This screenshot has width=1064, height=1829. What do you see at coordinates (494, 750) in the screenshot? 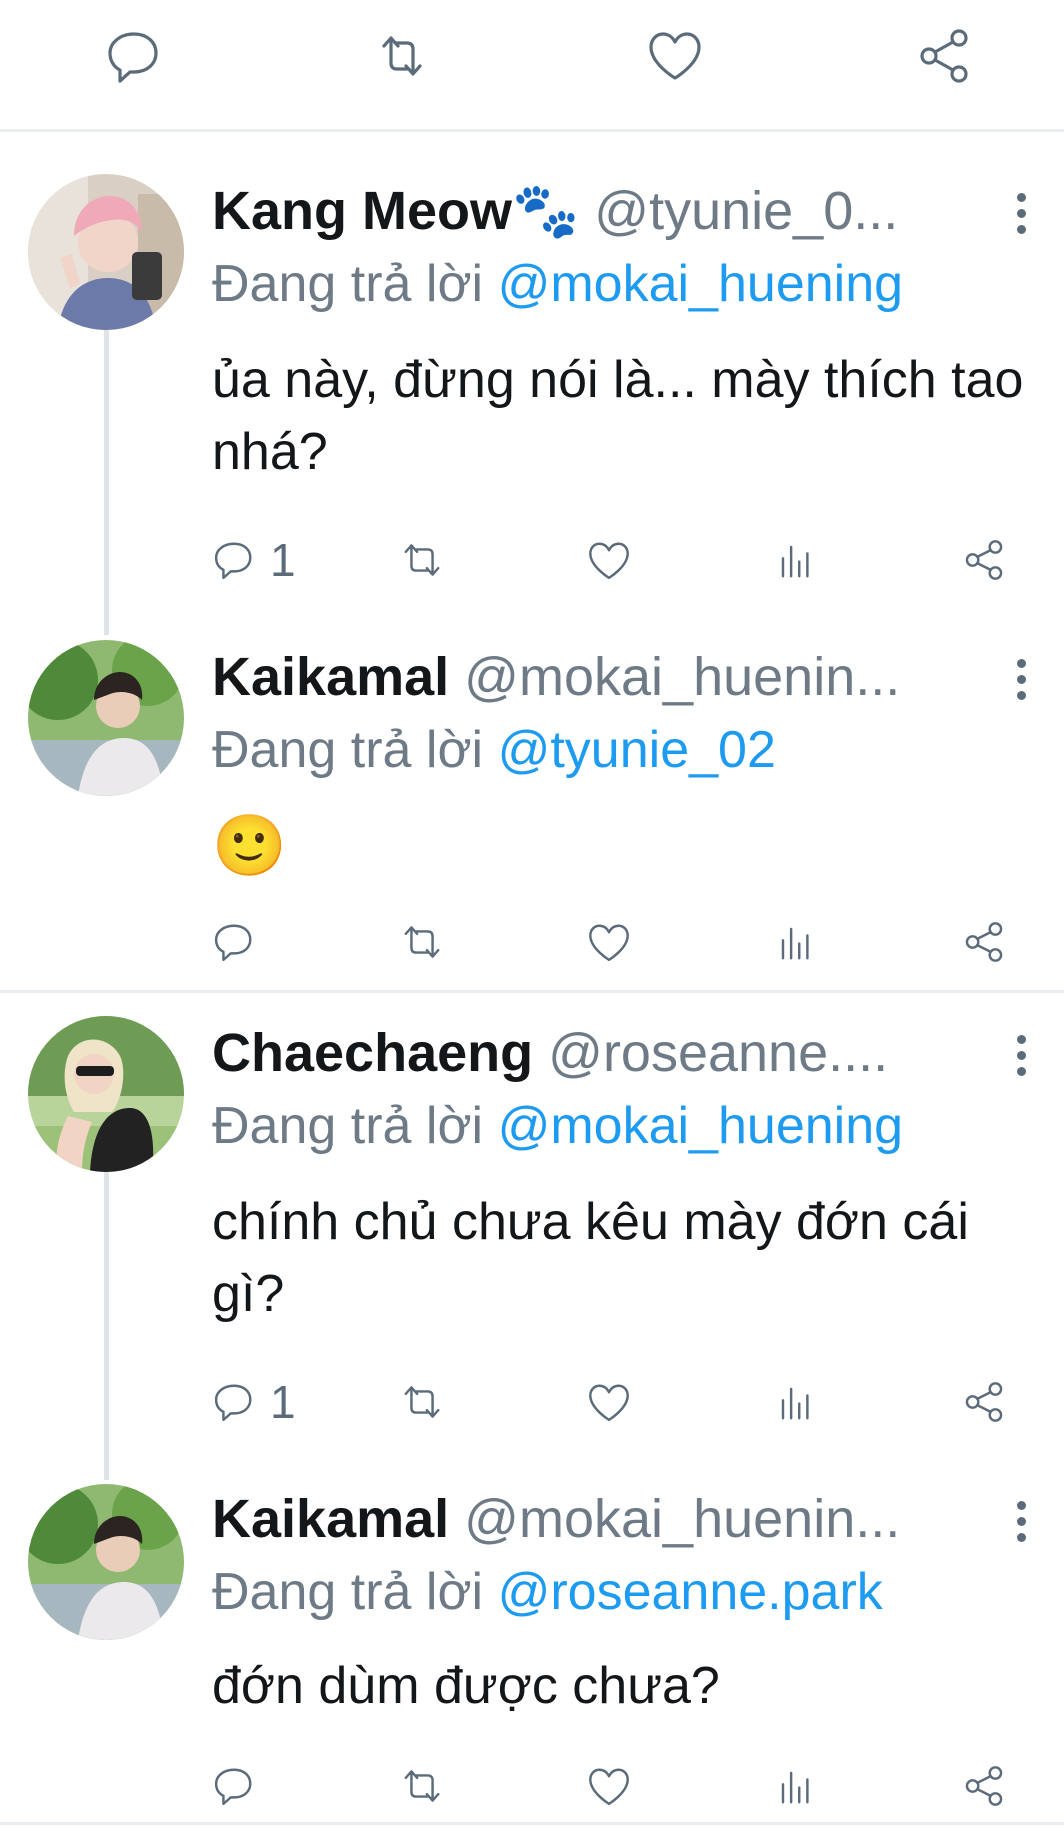
I see `replying-to-line: Đang trả lời @tyunie_02` at bounding box center [494, 750].